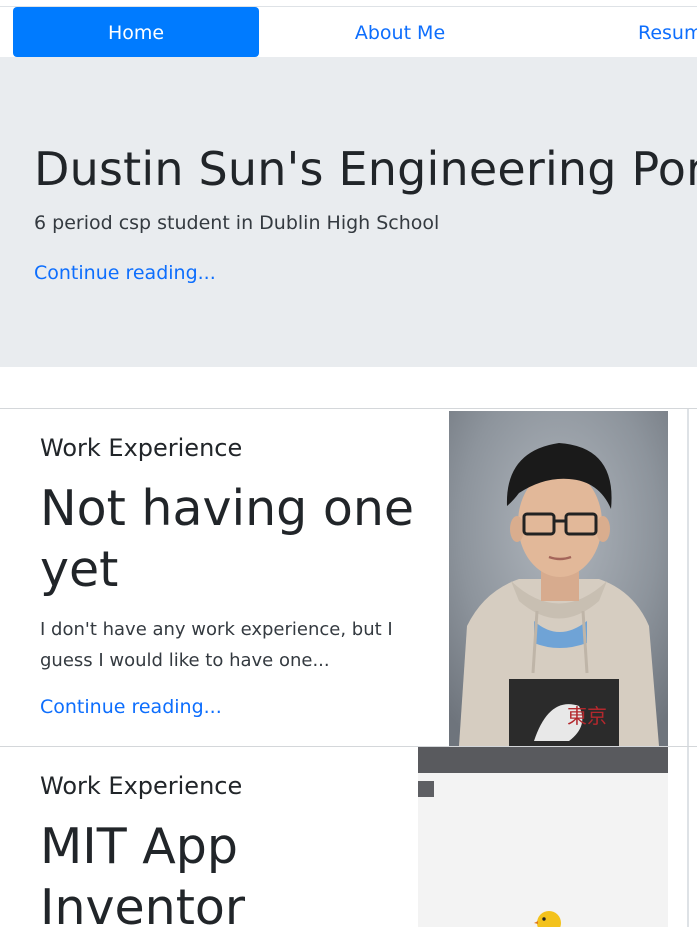 Image resolution: width=697 pixels, height=927 pixels. Describe the element at coordinates (136, 32) in the screenshot. I see `nav-home-link: Home` at that location.